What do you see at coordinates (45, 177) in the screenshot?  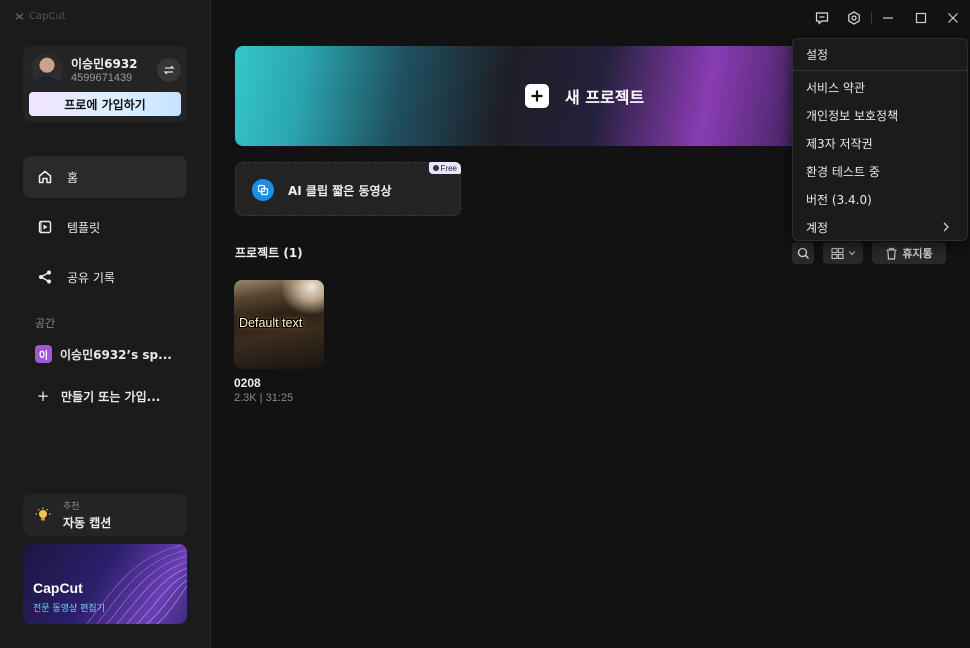 I see `home-icon` at bounding box center [45, 177].